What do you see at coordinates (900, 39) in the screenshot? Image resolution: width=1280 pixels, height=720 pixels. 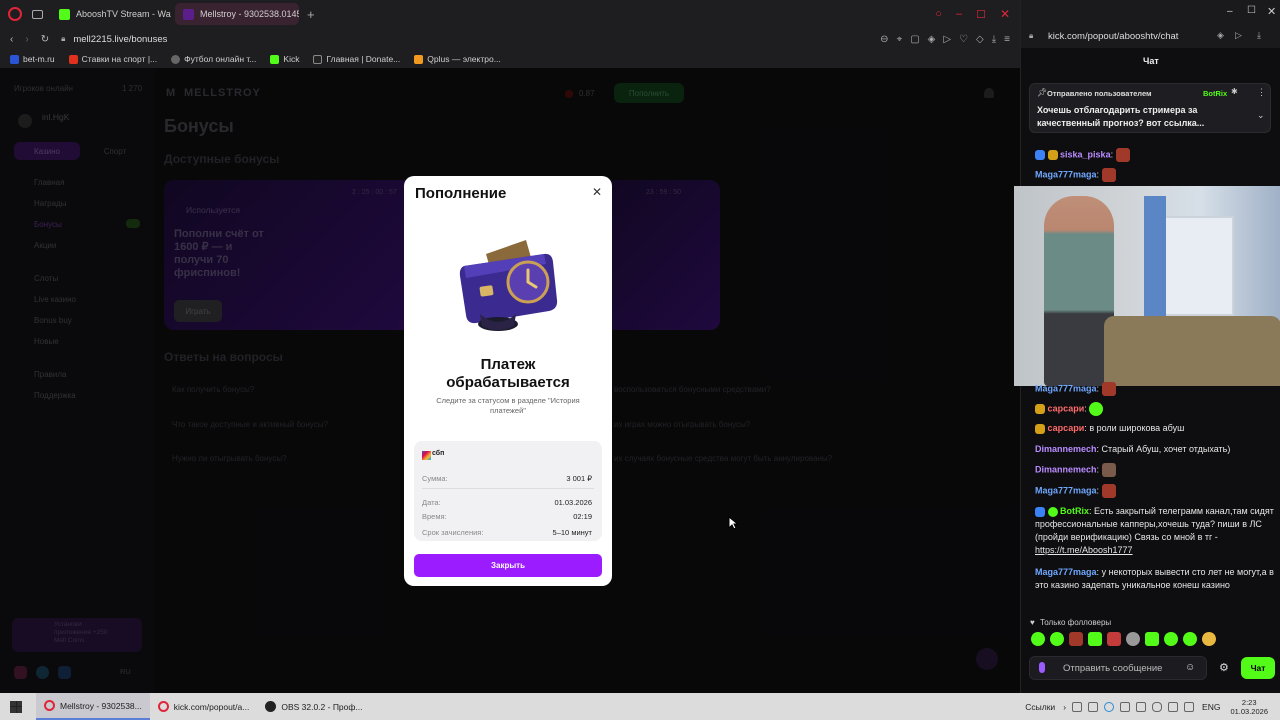 I see `pin-icon: ⌖` at bounding box center [900, 39].